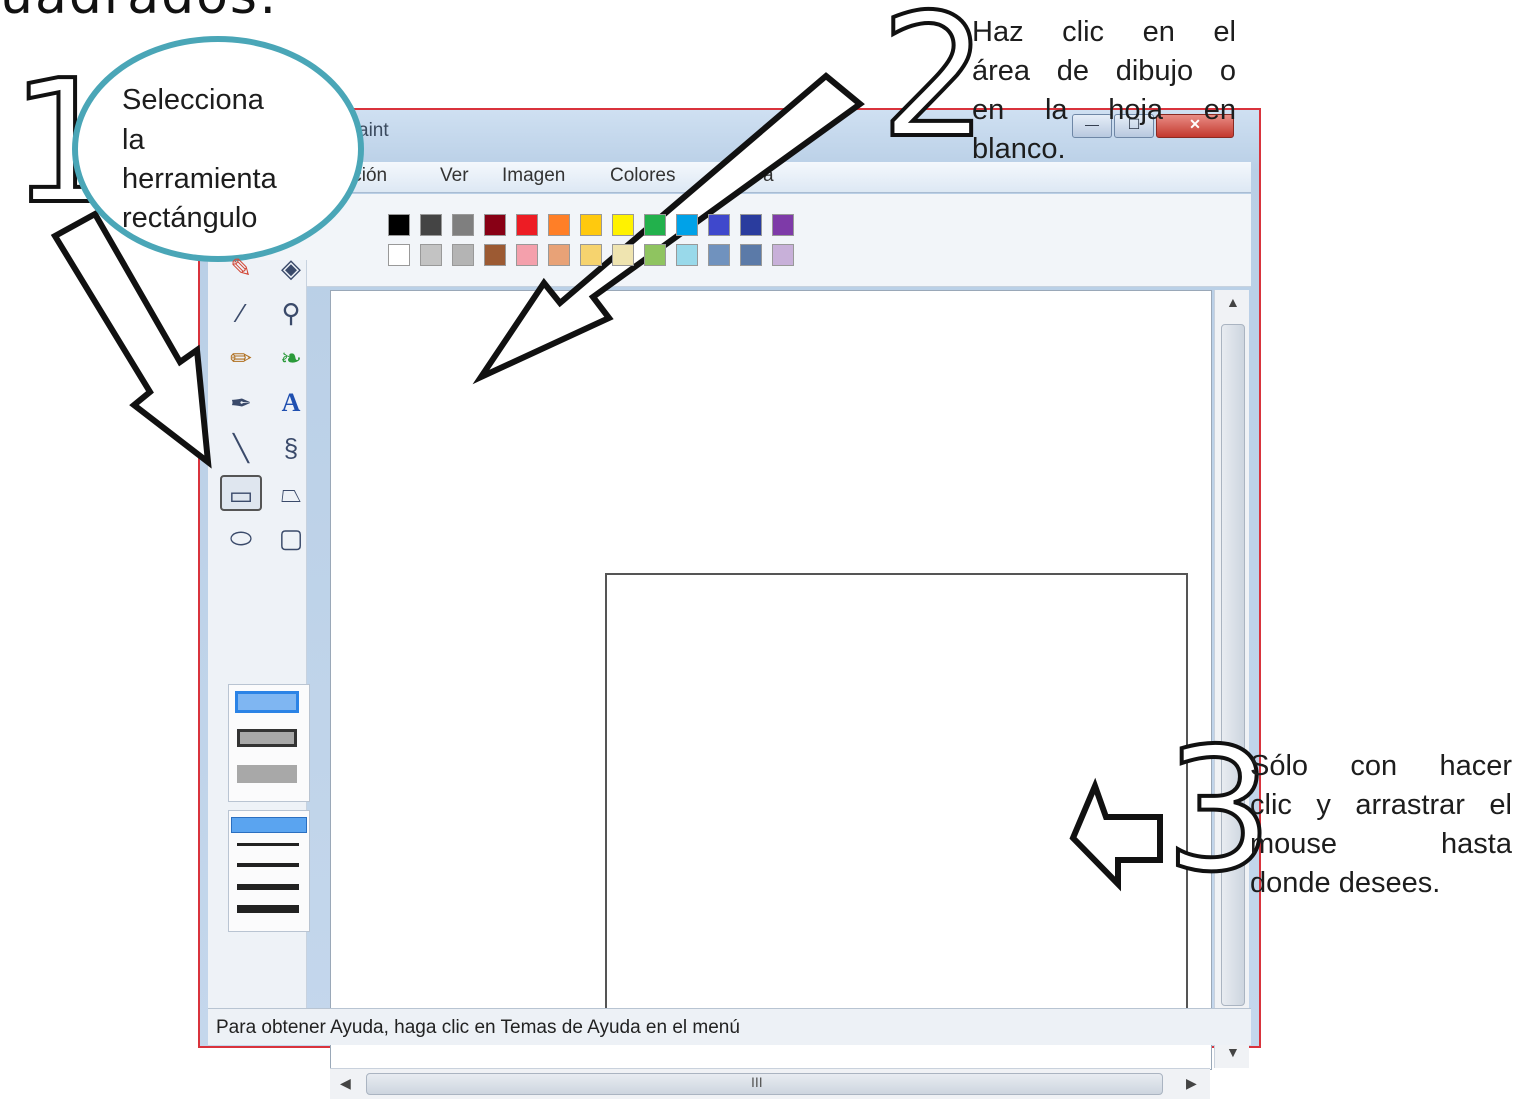 This screenshot has height=1099, width=1522. What do you see at coordinates (241, 268) in the screenshot?
I see `eraser-icon: ✎` at bounding box center [241, 268].